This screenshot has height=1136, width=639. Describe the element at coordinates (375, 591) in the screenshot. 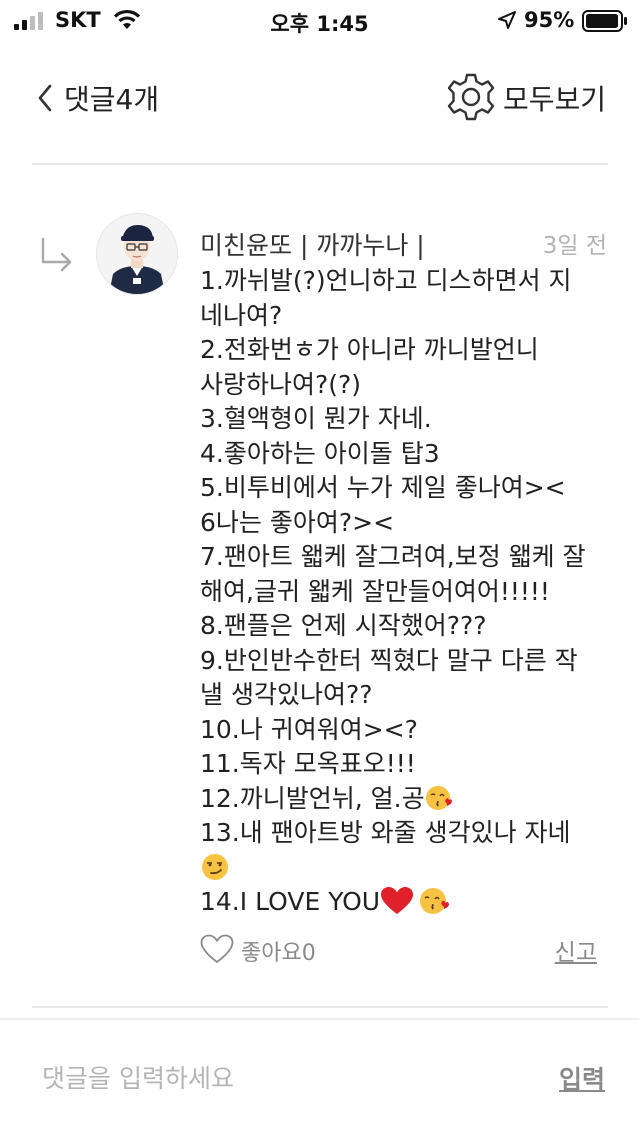

I see `comment-line: 해여,글귀 왧케 잘만들어여어!!!!!` at that location.